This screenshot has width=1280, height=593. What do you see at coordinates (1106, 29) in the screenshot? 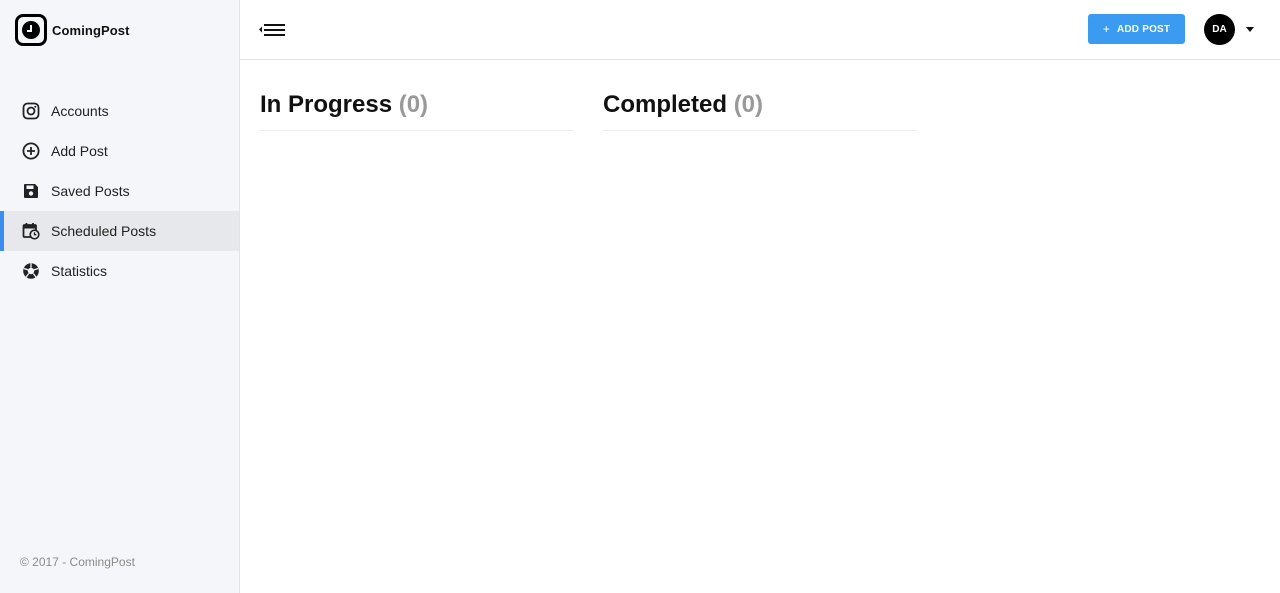
I see `plus-icon: +` at bounding box center [1106, 29].